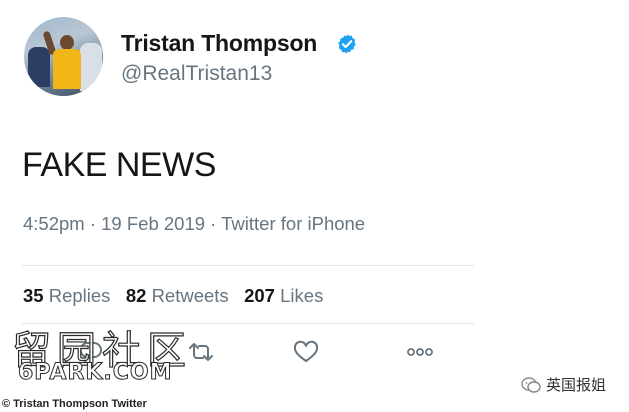 This screenshot has width=629, height=412. What do you see at coordinates (67, 69) in the screenshot?
I see `avatar-jersey` at bounding box center [67, 69].